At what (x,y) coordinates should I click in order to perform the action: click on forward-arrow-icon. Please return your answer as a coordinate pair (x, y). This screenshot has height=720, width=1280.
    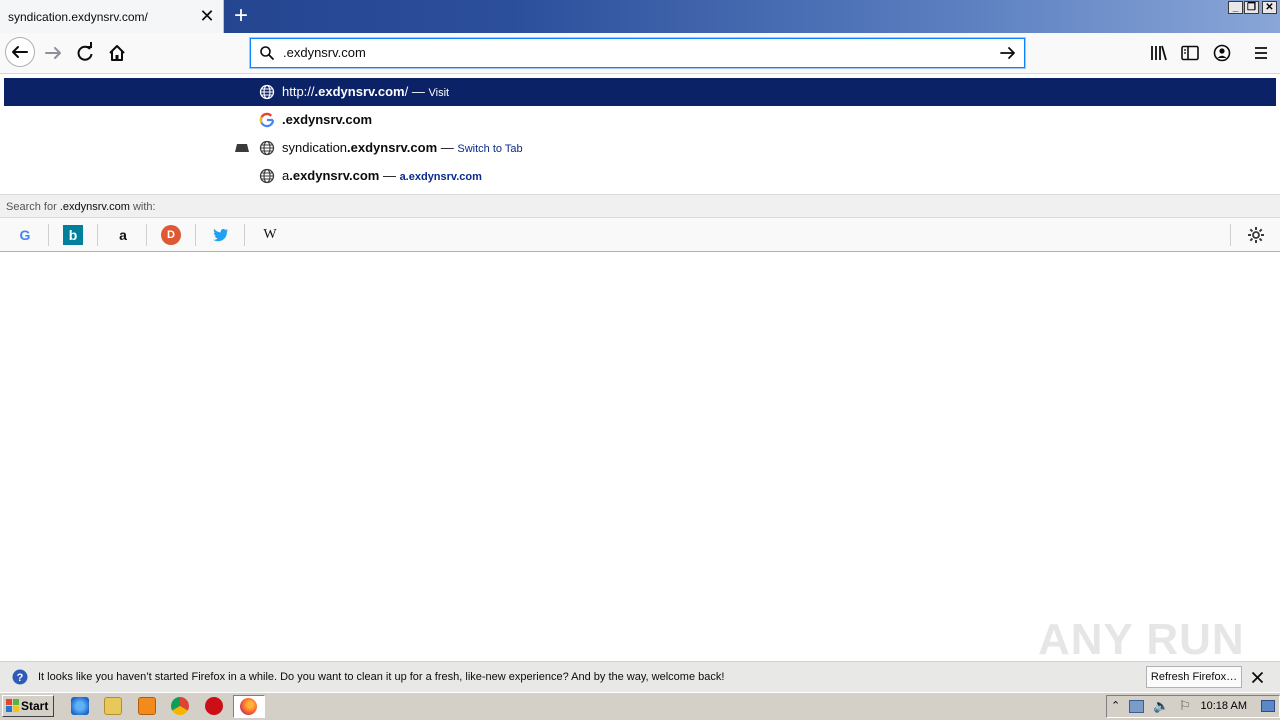
    Looking at the image, I should click on (53, 53).